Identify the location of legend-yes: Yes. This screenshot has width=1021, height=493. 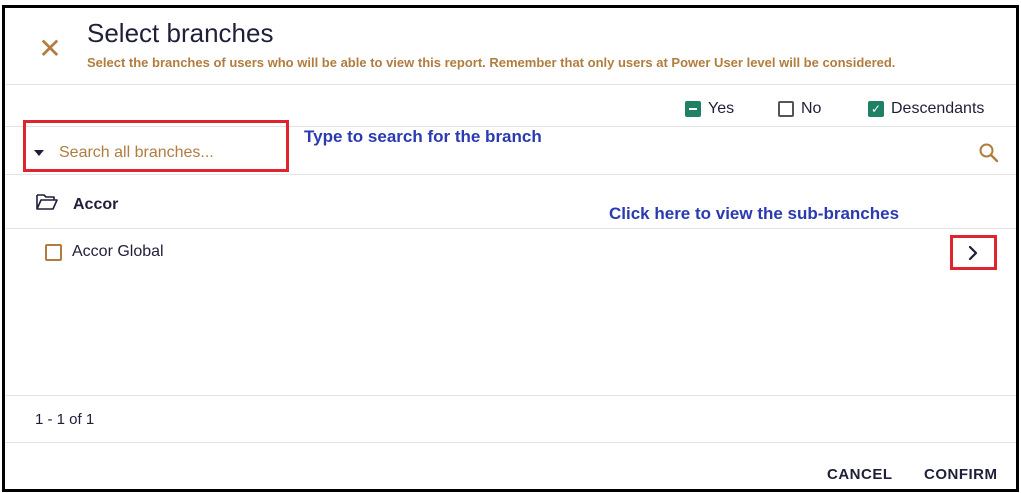
(709, 109).